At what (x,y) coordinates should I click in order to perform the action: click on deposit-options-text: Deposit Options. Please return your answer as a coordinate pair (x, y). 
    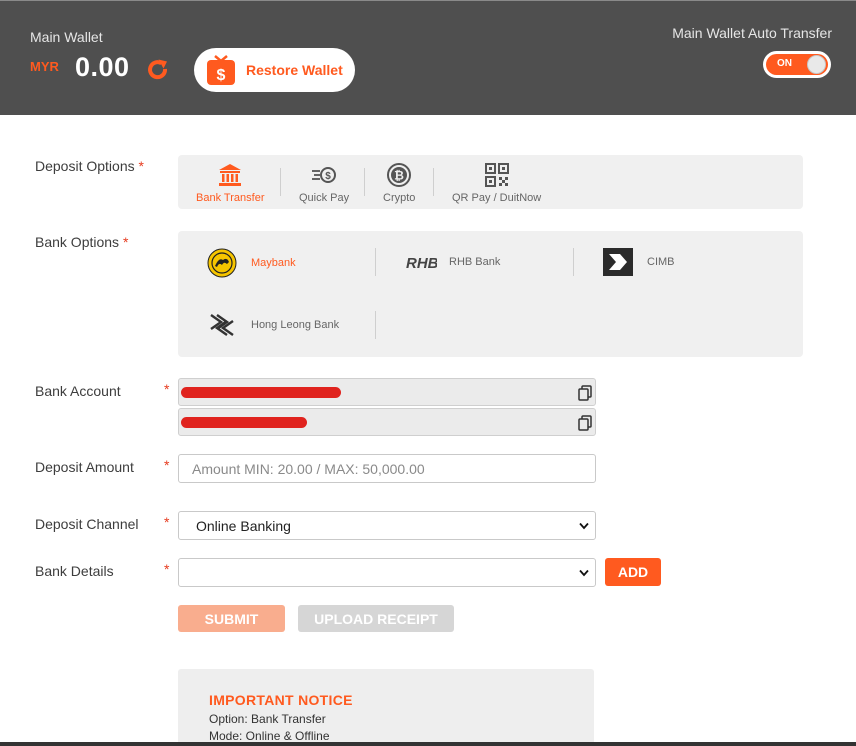
    Looking at the image, I should click on (85, 166).